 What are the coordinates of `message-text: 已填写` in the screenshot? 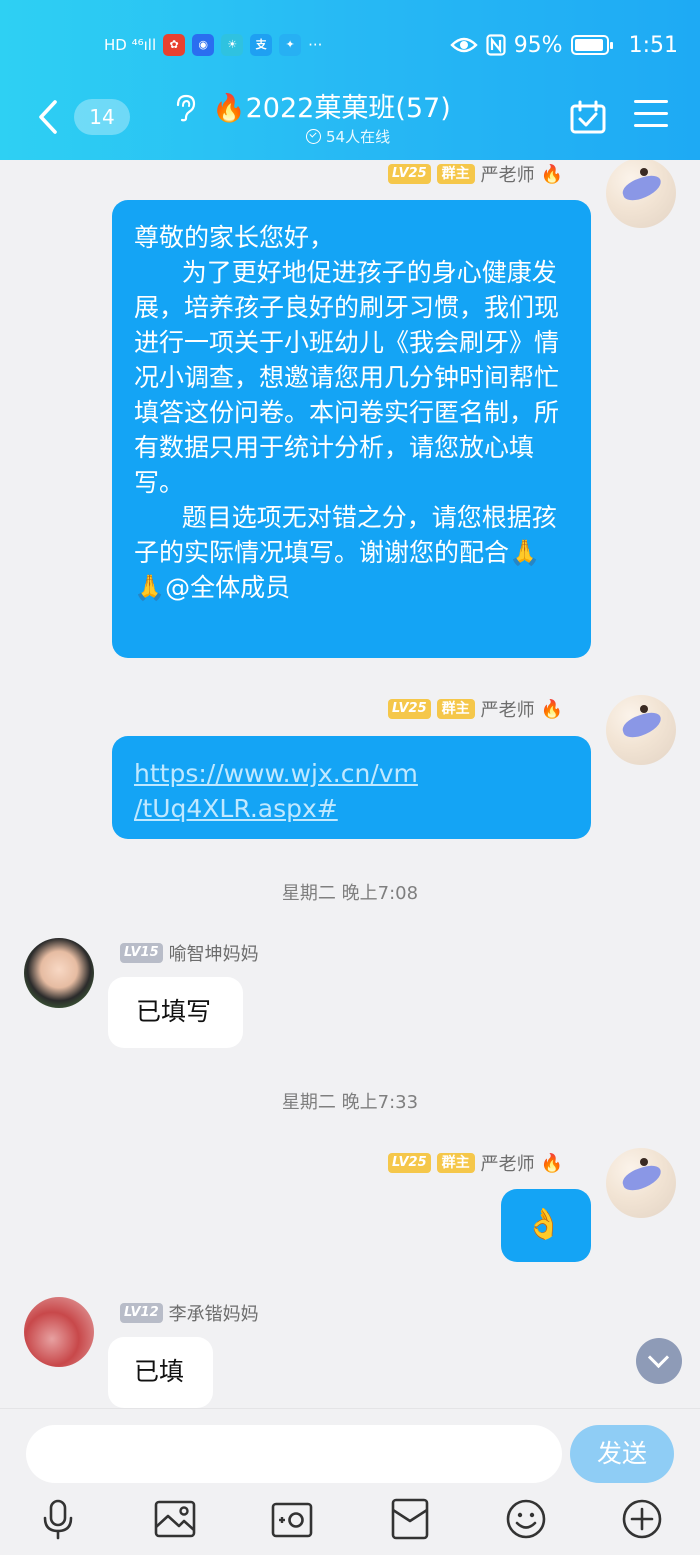 It's located at (174, 1011).